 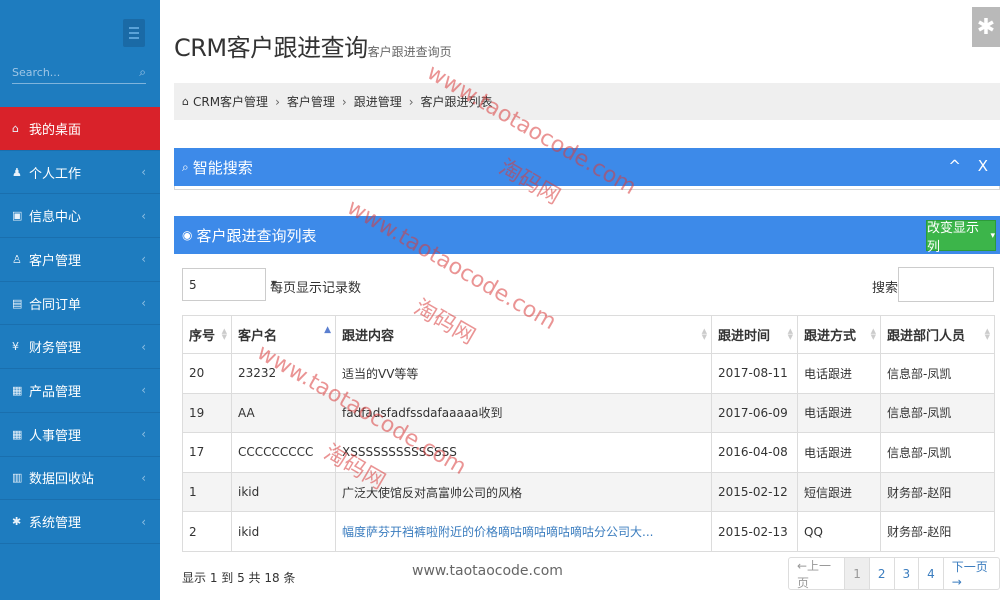 What do you see at coordinates (587, 101) in the screenshot?
I see `breadcrumb: ⌂ CRM客户管理 › 客户管理 › 跟进管理 › 客户跟进列表` at bounding box center [587, 101].